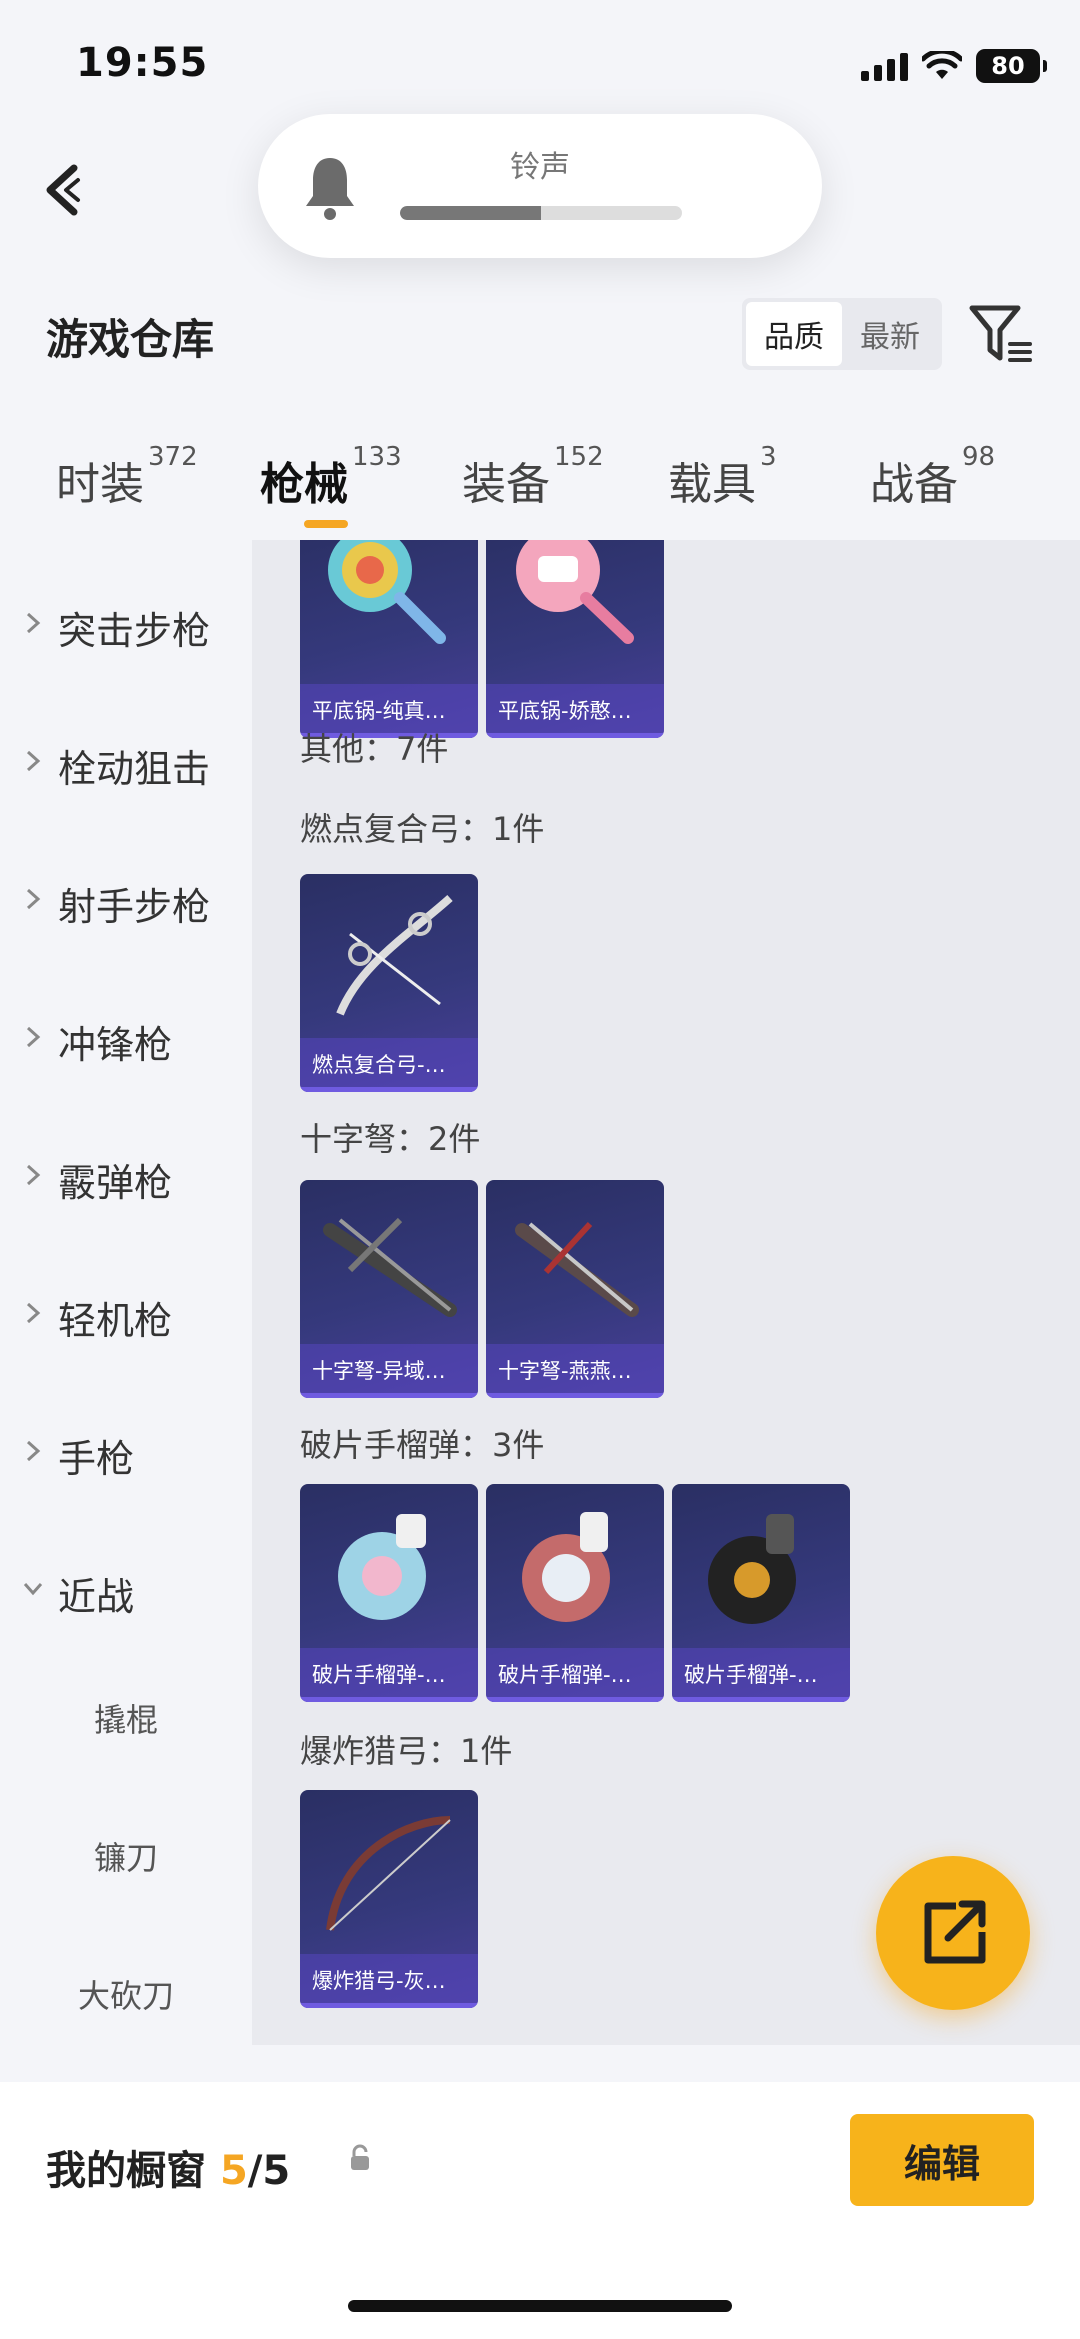 This screenshot has width=1080, height=2339. Describe the element at coordinates (326, 524) in the screenshot. I see `active-tab-indicator` at that location.